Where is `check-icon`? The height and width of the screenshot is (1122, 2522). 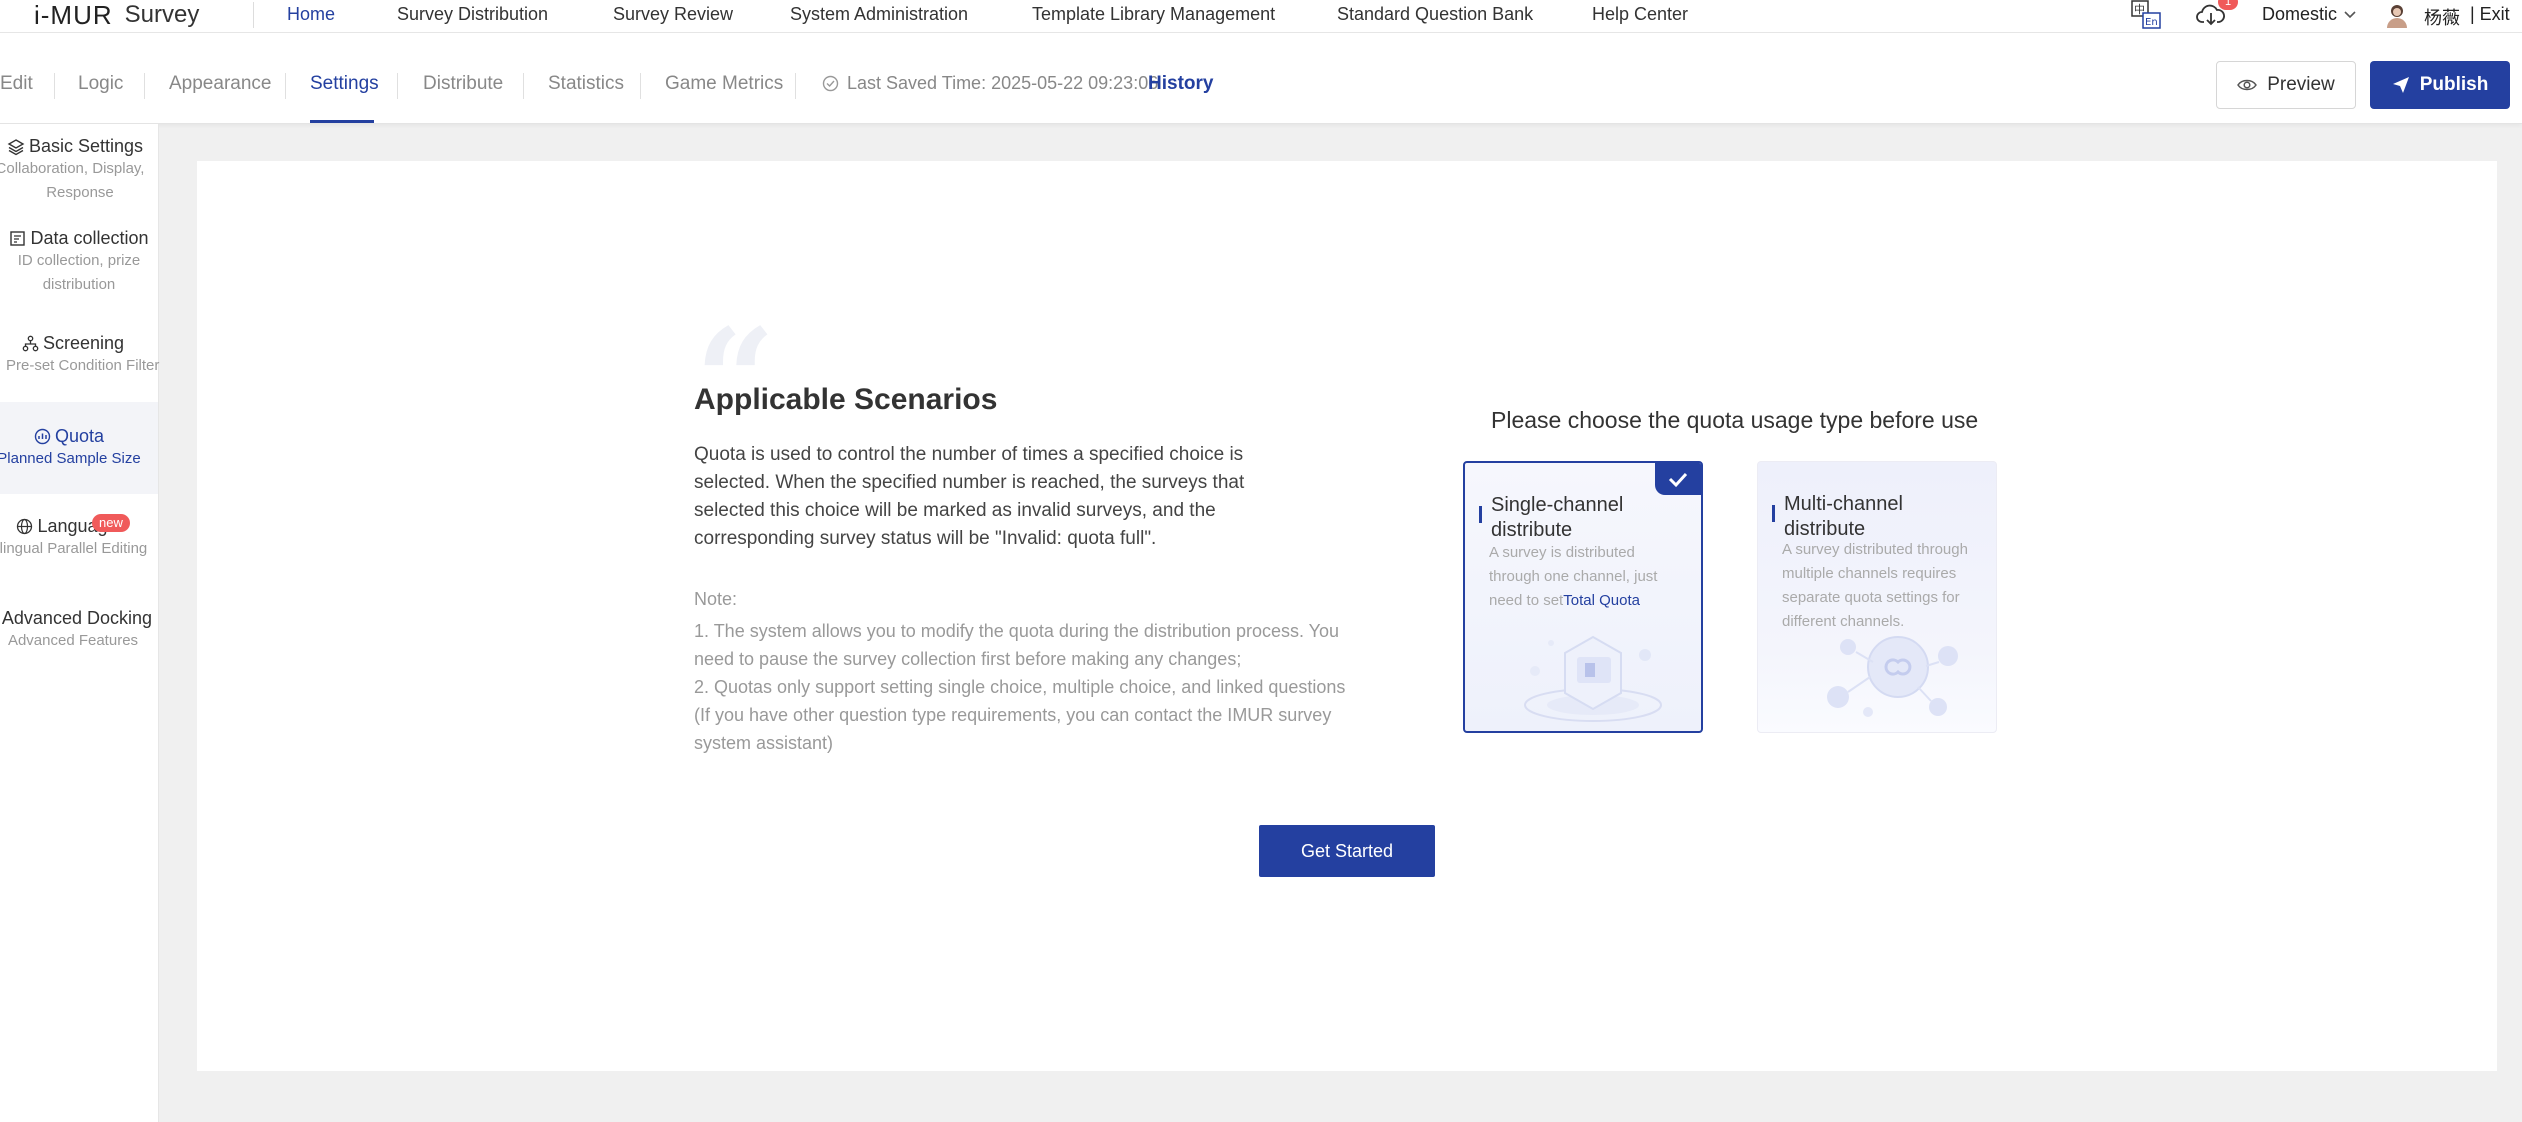
check-icon is located at coordinates (1678, 480).